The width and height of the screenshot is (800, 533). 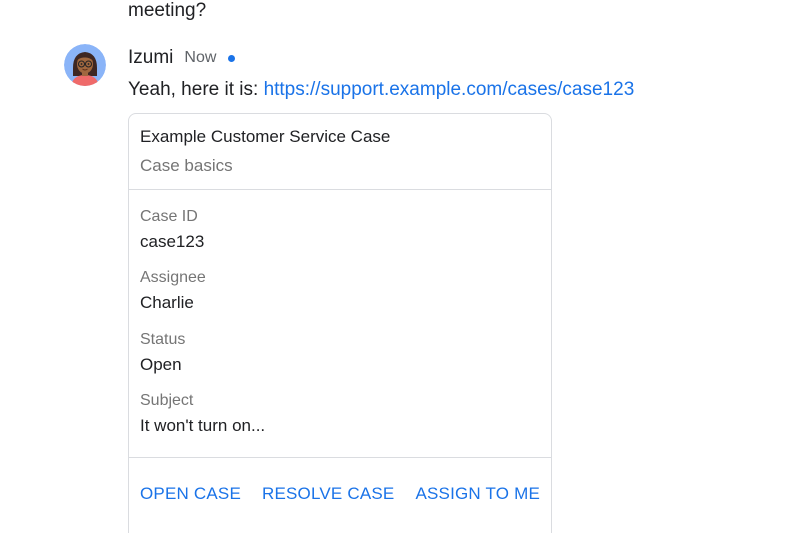 I want to click on open-case-button: OPEN CASE, so click(x=190, y=494).